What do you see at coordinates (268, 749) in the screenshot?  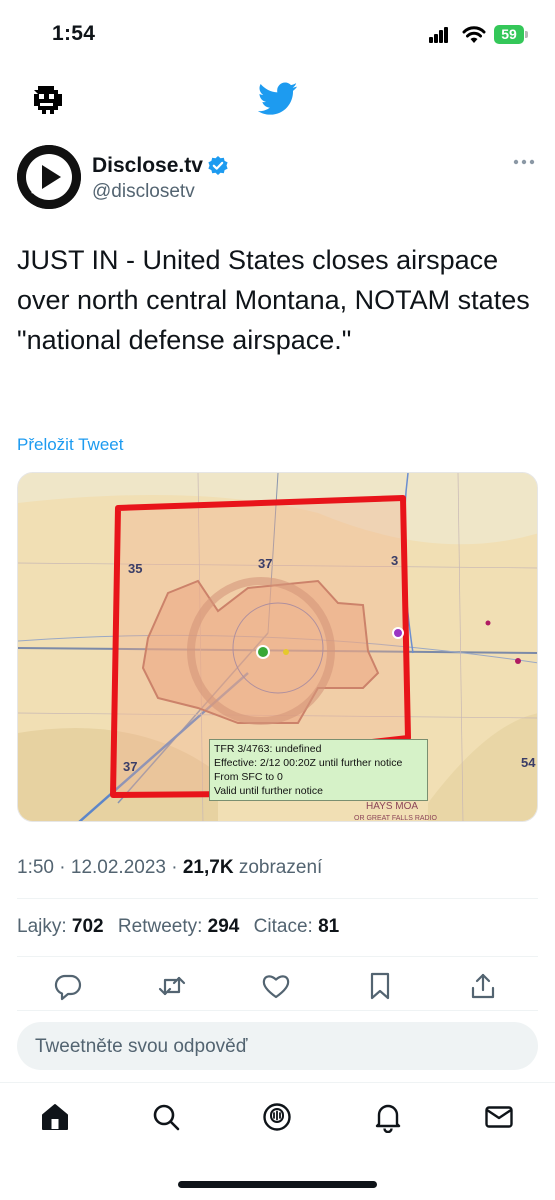 I see `tfr-id: TFR 3/4763: undefined` at bounding box center [268, 749].